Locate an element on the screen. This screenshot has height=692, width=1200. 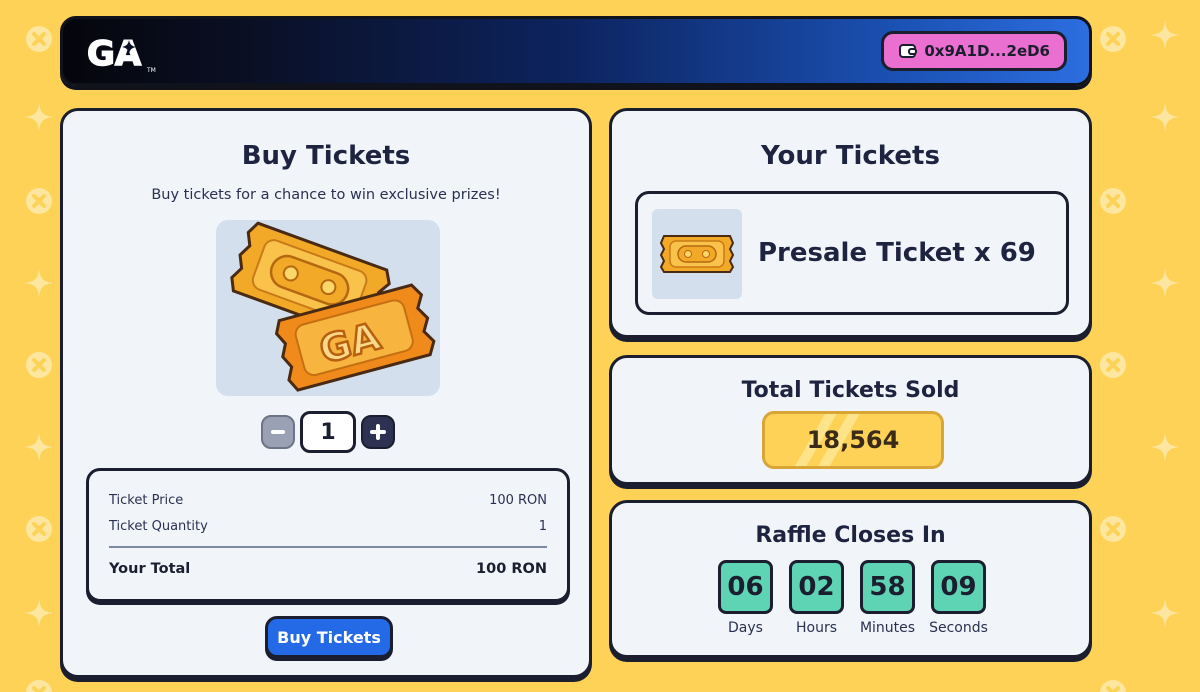
logo-icon: GA TM is located at coordinates (121, 54).